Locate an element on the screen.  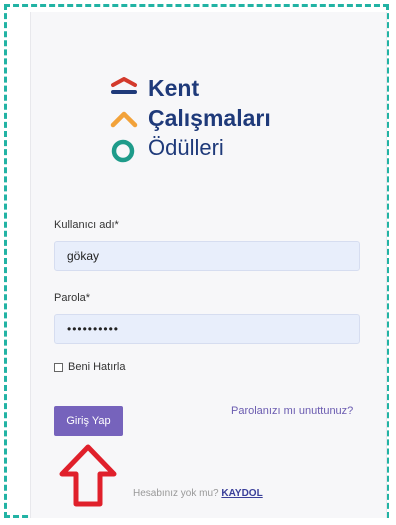
signup-prompt: Hesabınız yok mu? KAYDOL is located at coordinates (198, 493).